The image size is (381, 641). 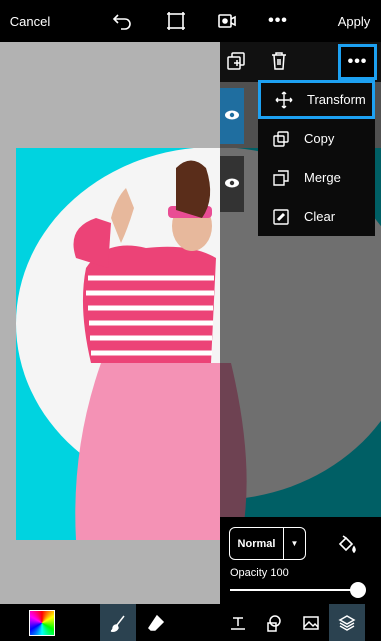 I want to click on opacity-label: Opacity 100, so click(x=259, y=573).